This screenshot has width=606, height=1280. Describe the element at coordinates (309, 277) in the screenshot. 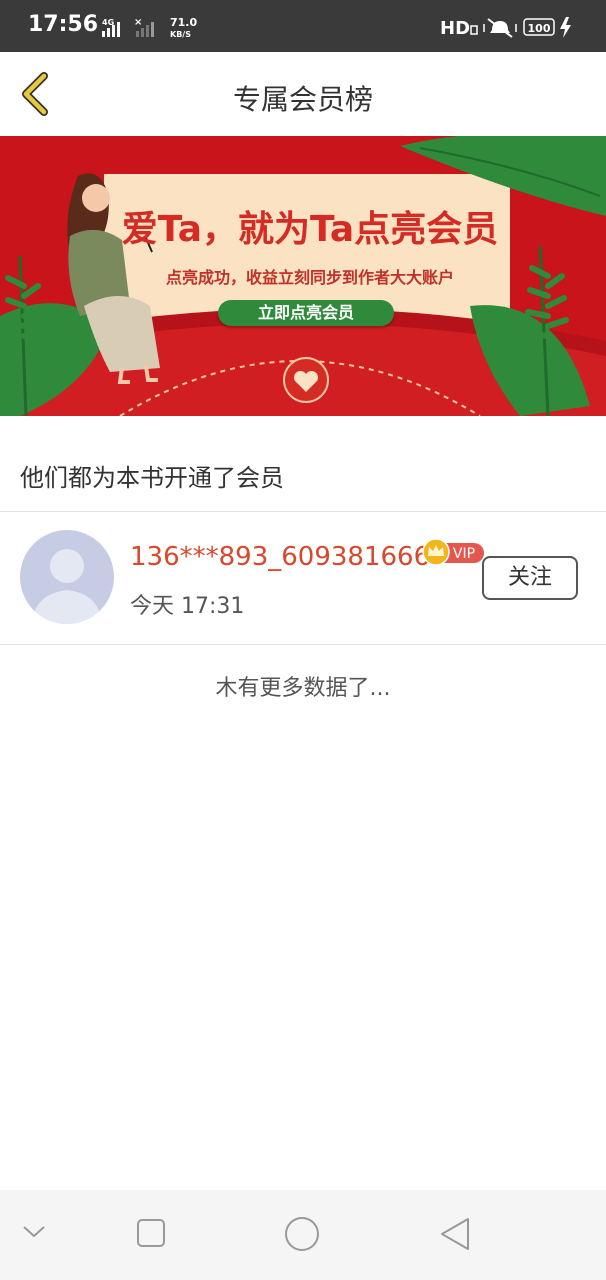

I see `banner-subtitle: 点亮成功，收益立刻同步到作者大大账户` at that location.